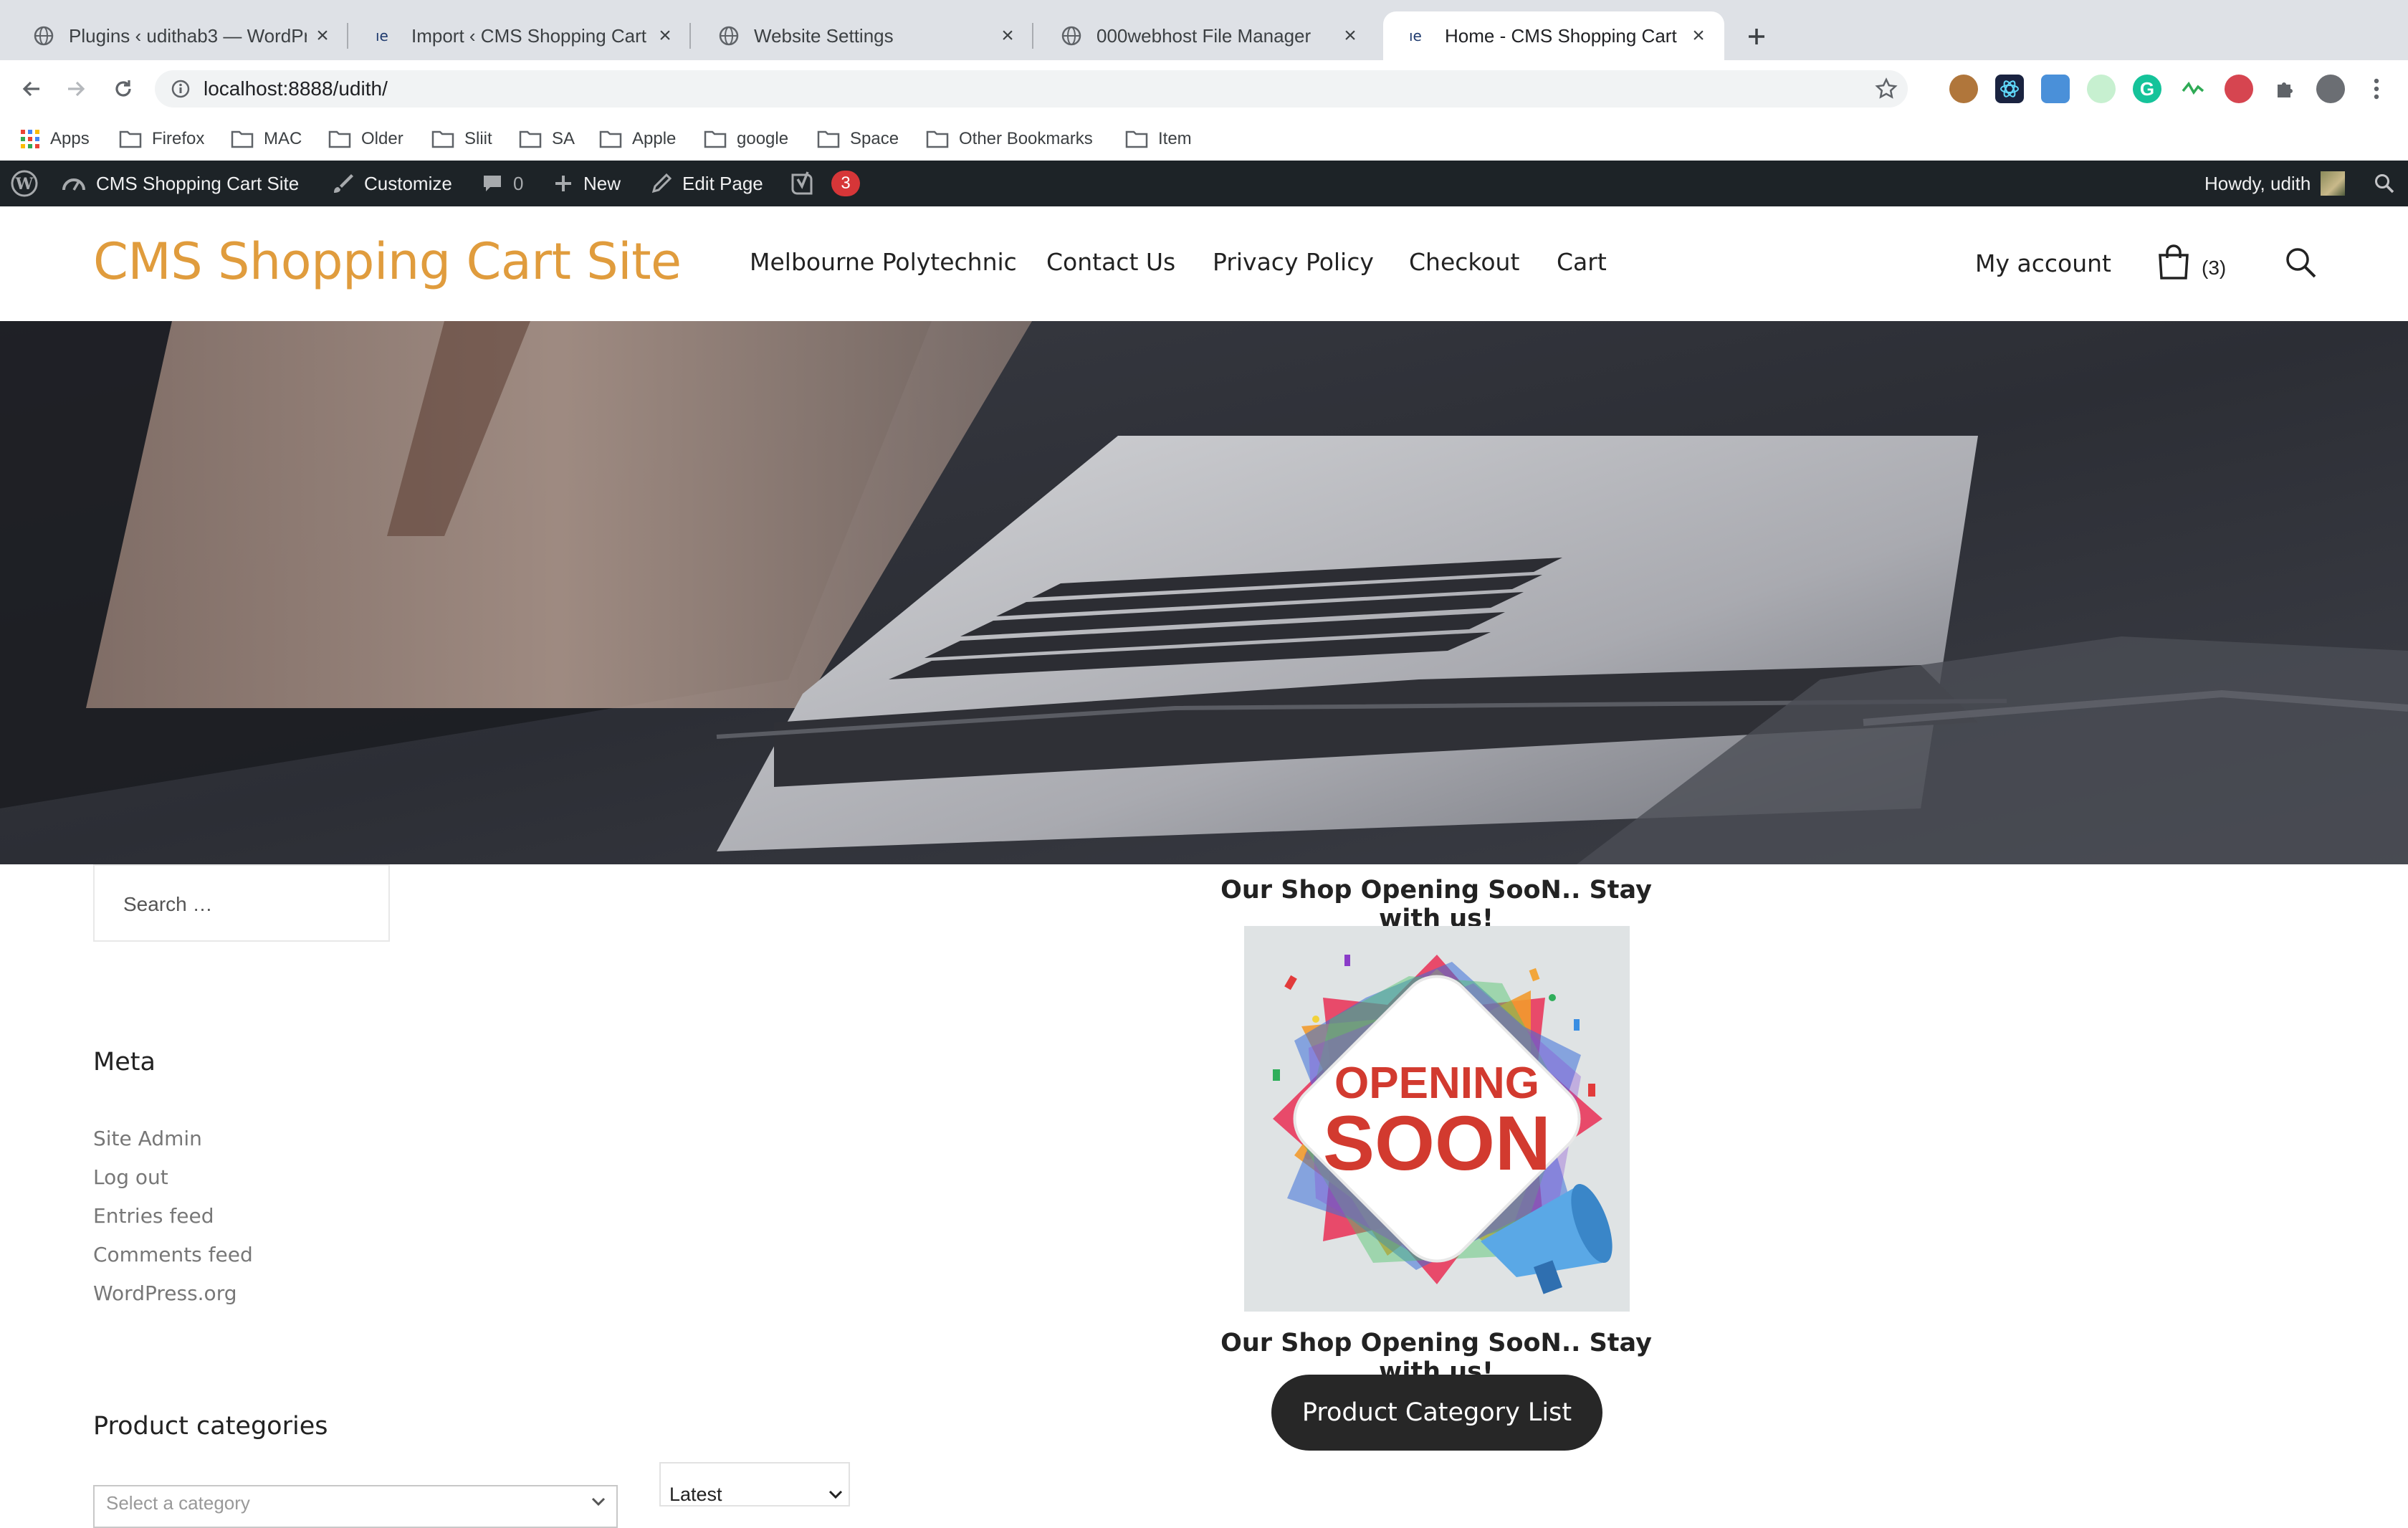  What do you see at coordinates (1464, 262) in the screenshot?
I see `menu-item-checkout: Checkout` at bounding box center [1464, 262].